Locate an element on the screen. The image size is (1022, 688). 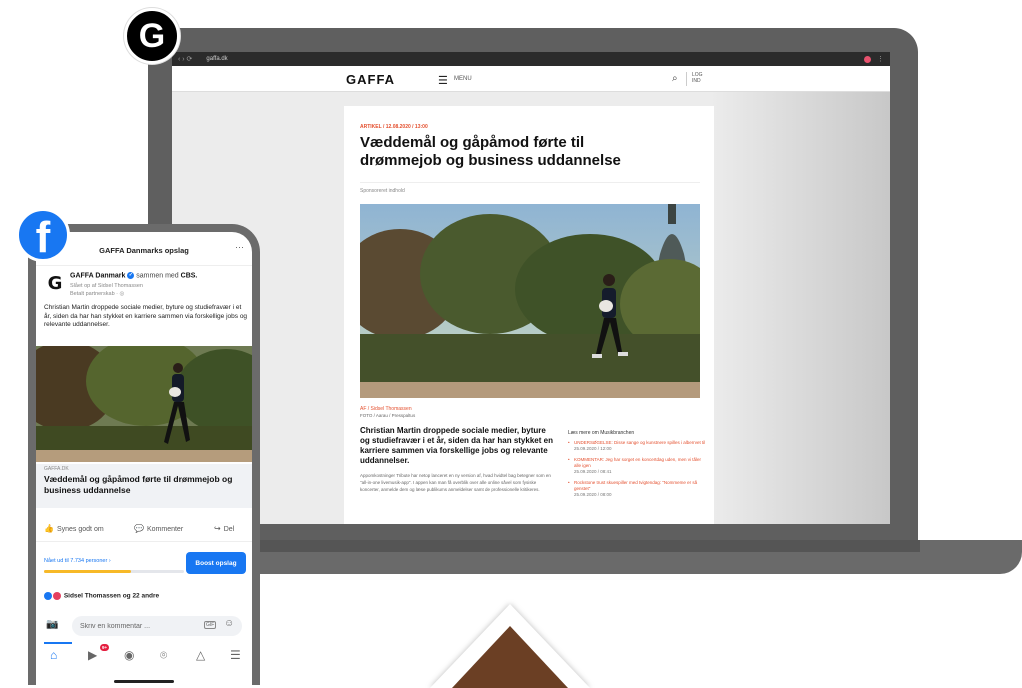
marketplace-icon: ⌾ is located at coordinates (163, 655).